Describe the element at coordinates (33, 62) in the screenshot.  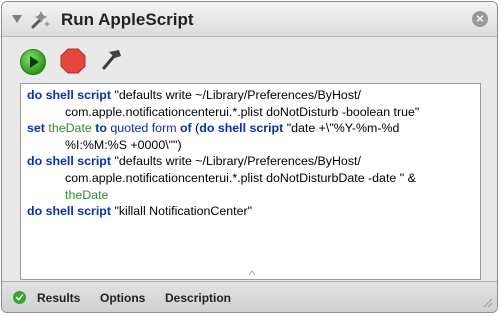
I see `run-button` at that location.